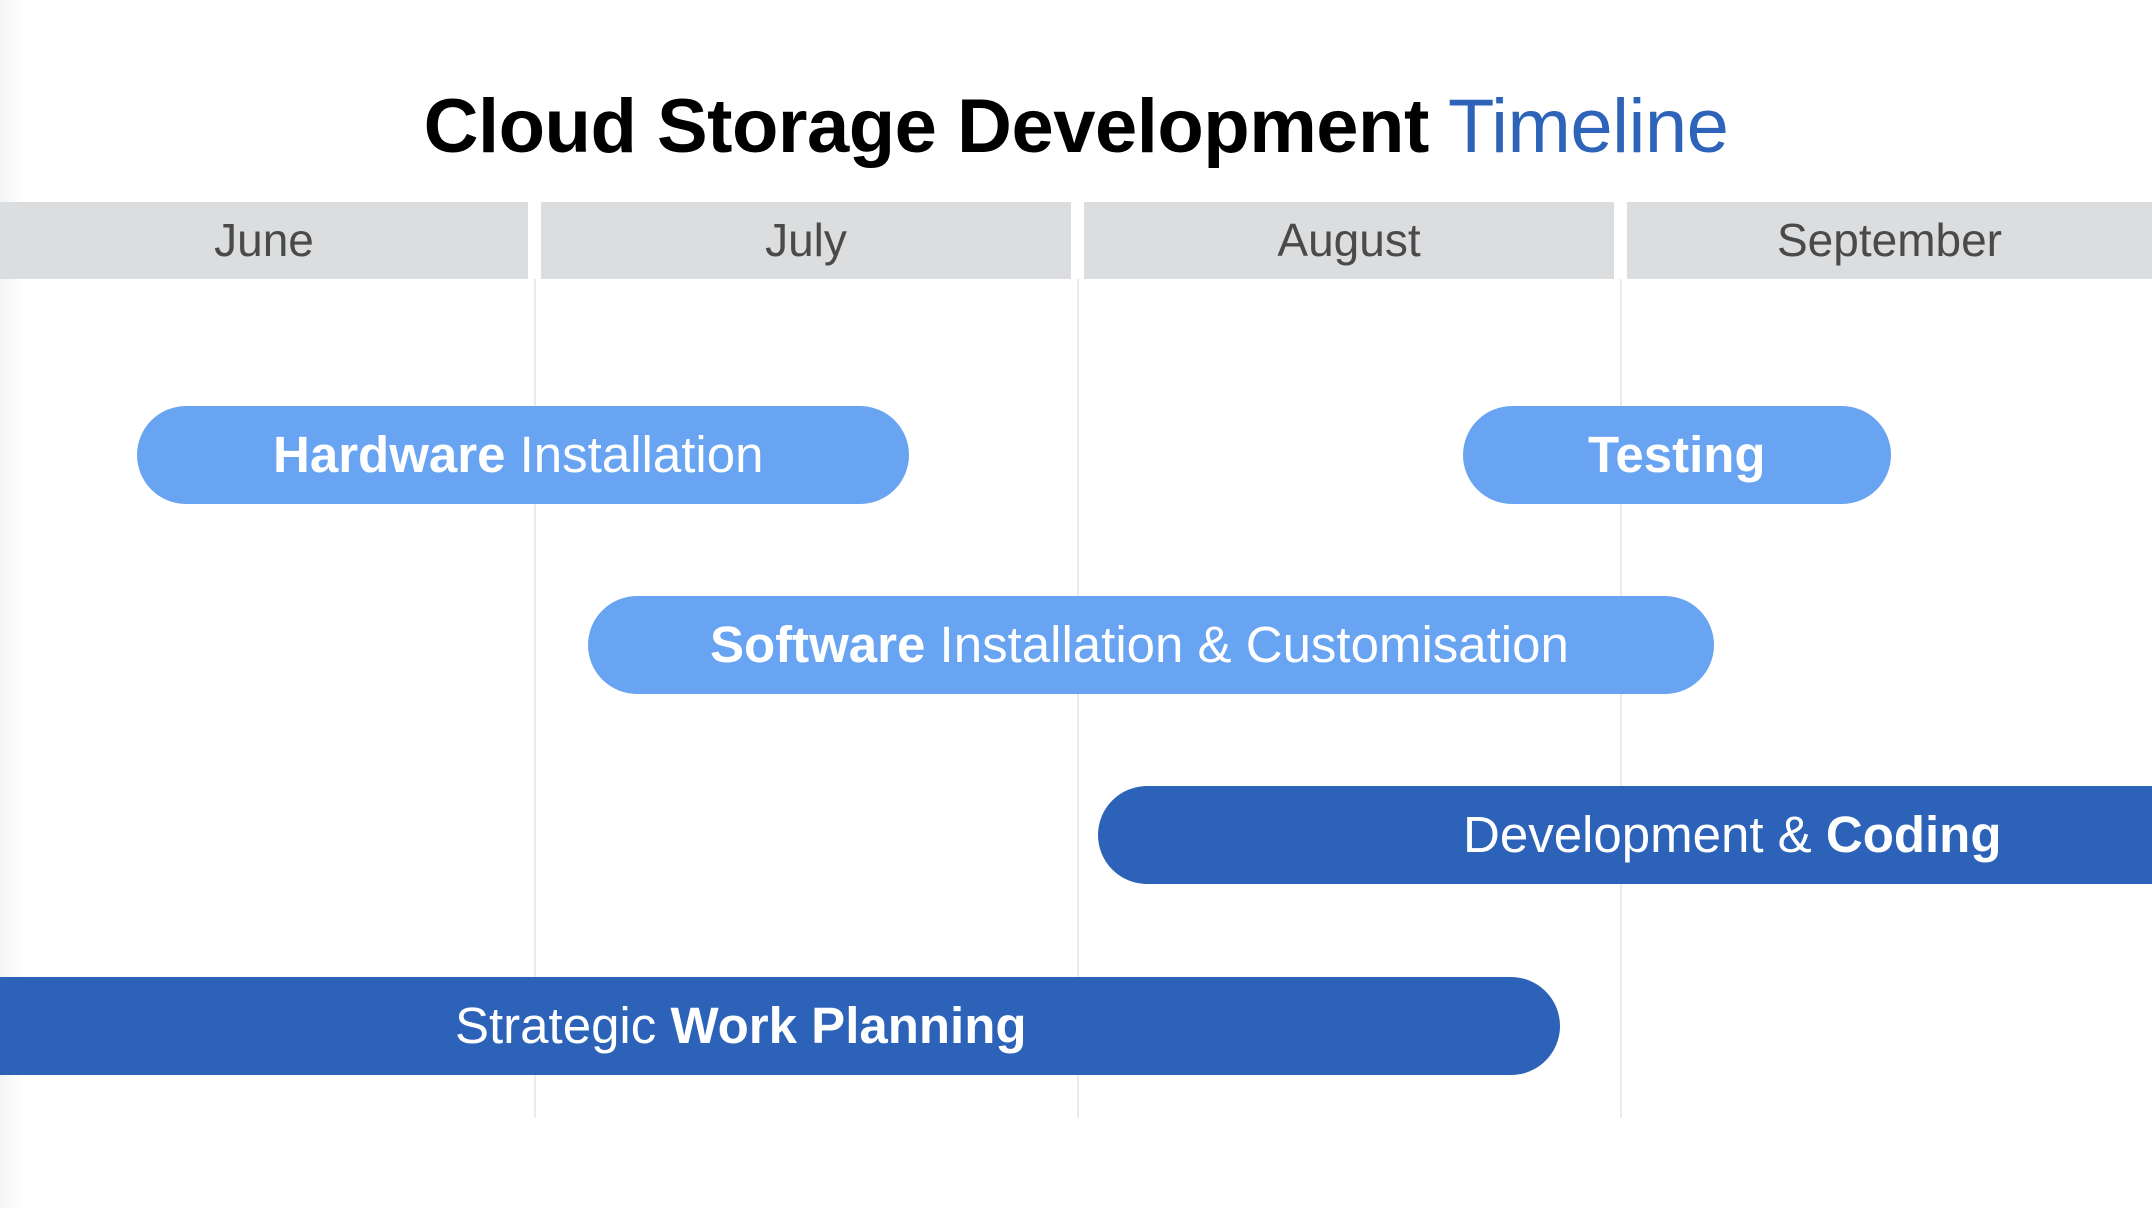 The height and width of the screenshot is (1208, 2152). Describe the element at coordinates (1621, 698) in the screenshot. I see `gridline-september` at that location.